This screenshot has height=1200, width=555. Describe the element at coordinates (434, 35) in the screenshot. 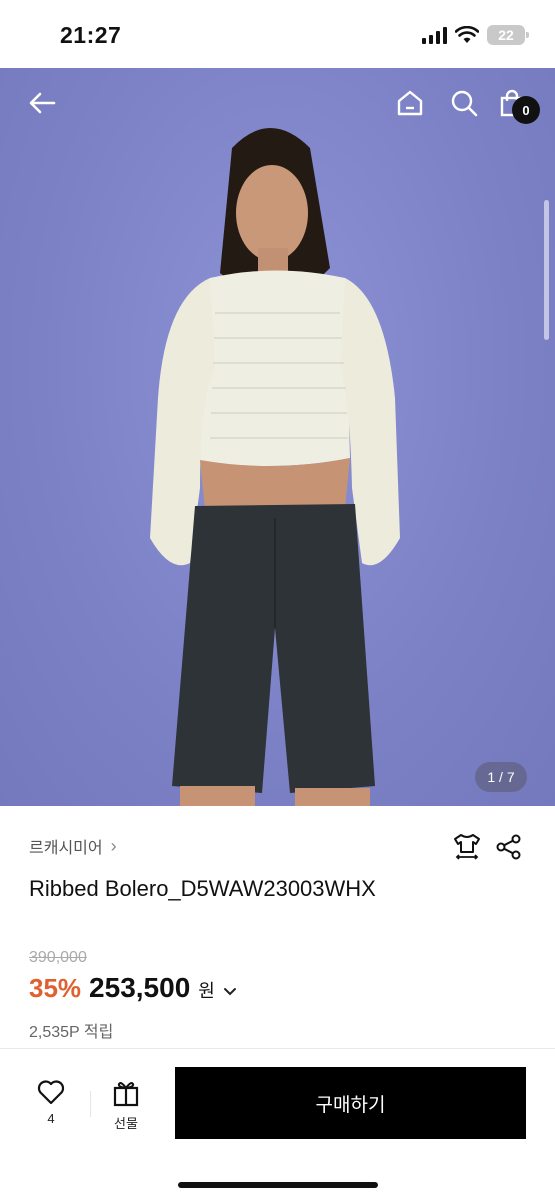

I see `cellular-signal-icon` at that location.